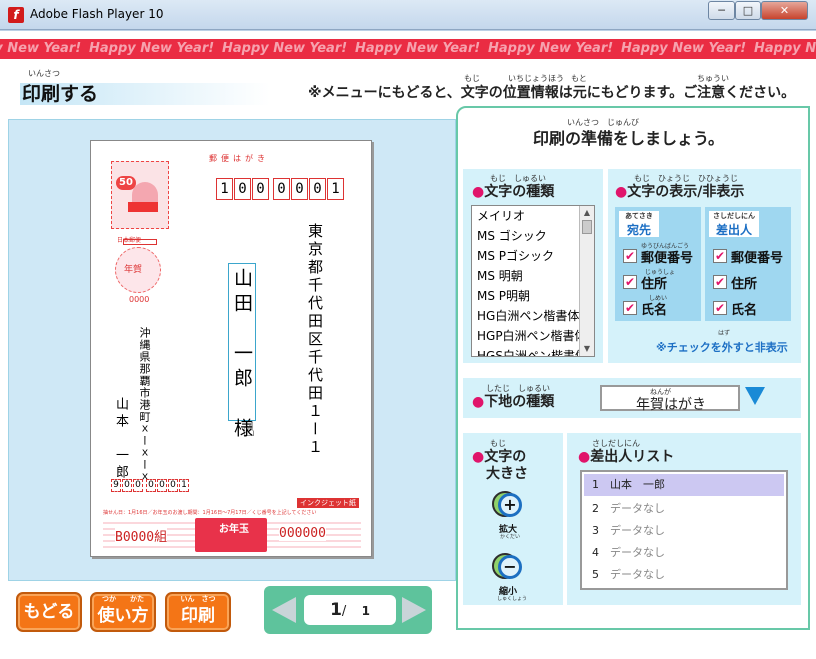 The width and height of the screenshot is (816, 659). I want to click on page-current: 1, so click(336, 610).